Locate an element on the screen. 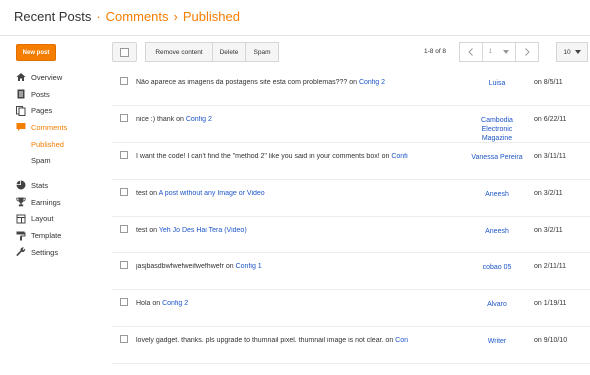 Image resolution: width=590 pixels, height=375 pixels. sidebar-item-posts: Posts is located at coordinates (50, 94).